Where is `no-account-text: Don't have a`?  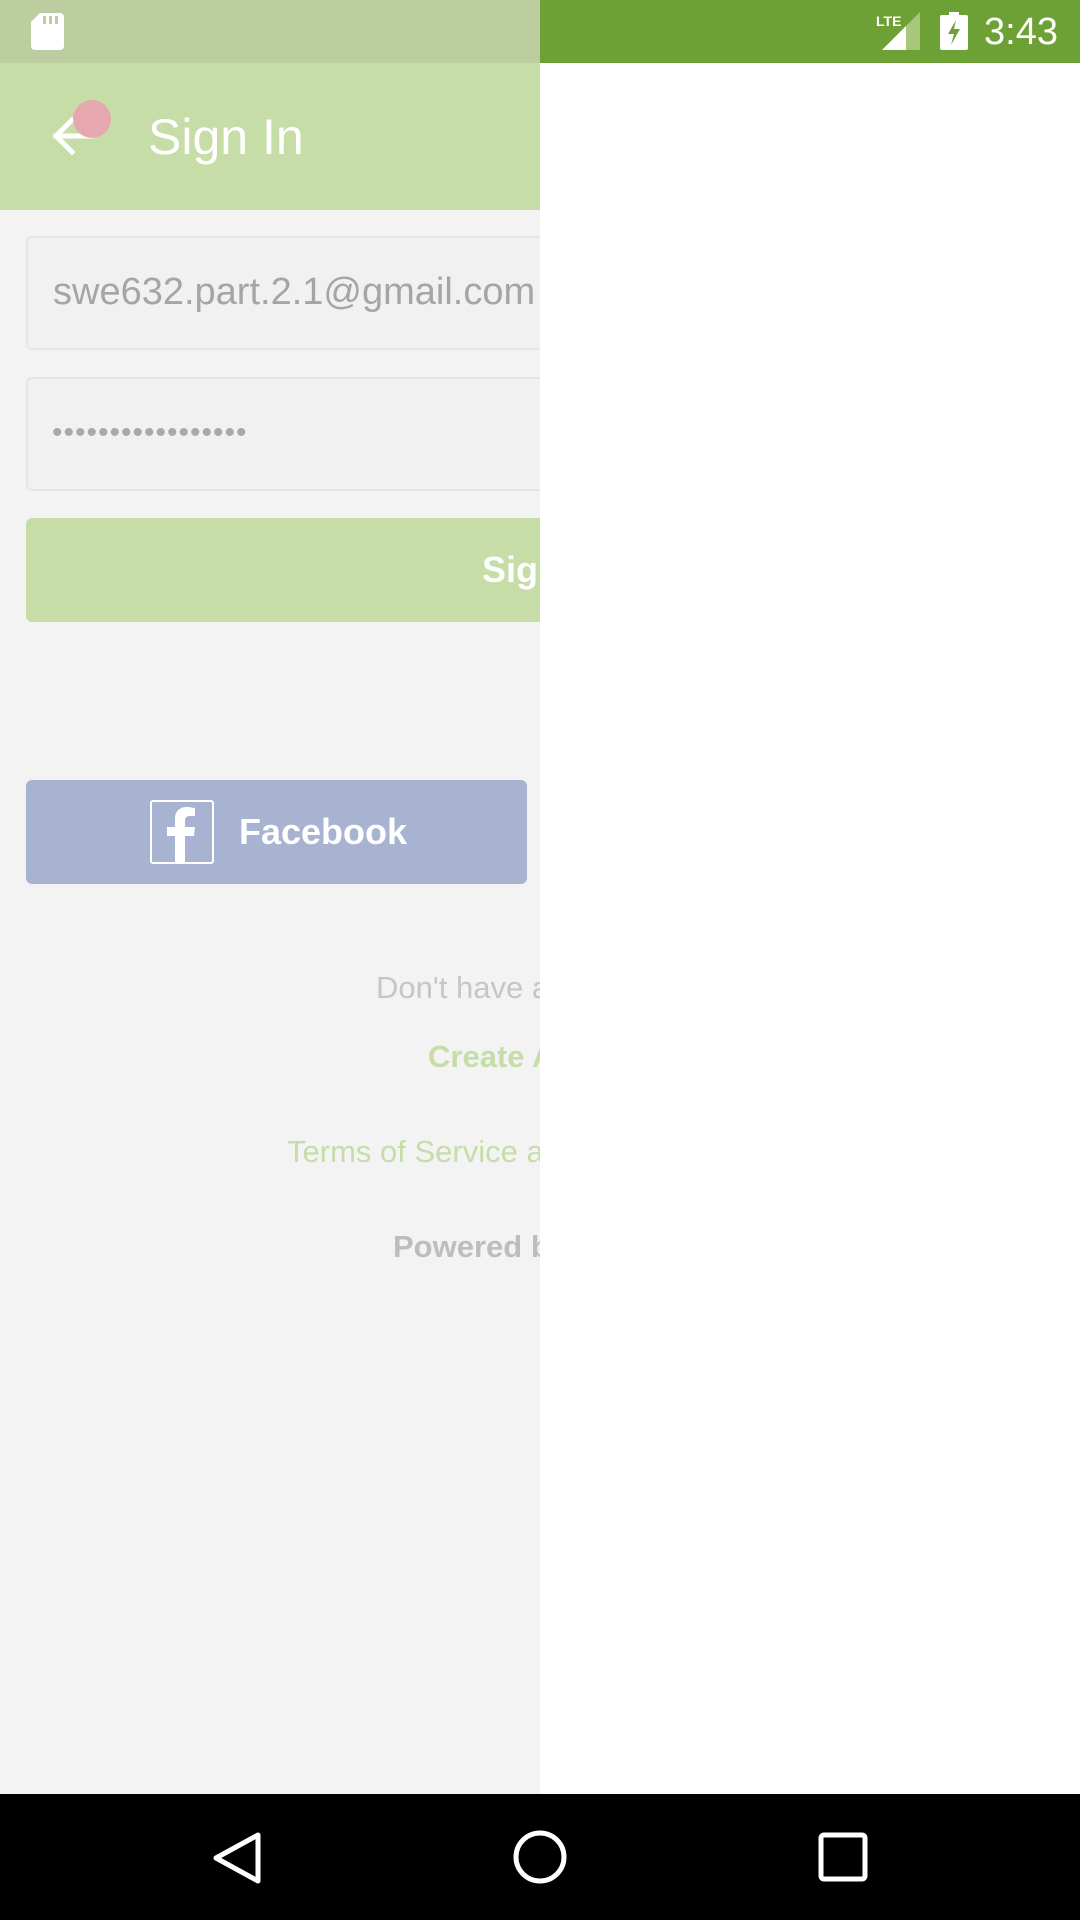 no-account-text: Don't have a is located at coordinates (458, 987).